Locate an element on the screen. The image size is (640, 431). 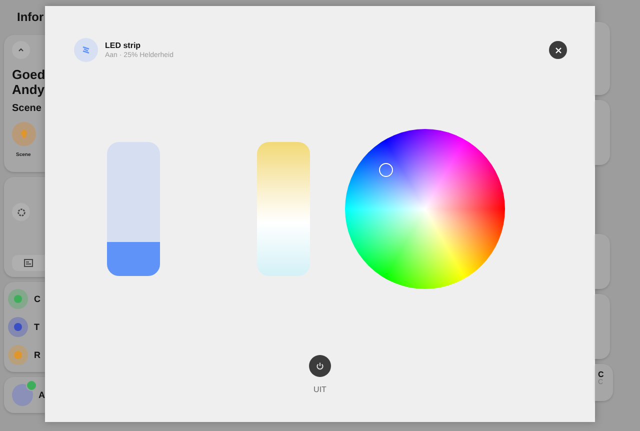
power-icon is located at coordinates (320, 366).